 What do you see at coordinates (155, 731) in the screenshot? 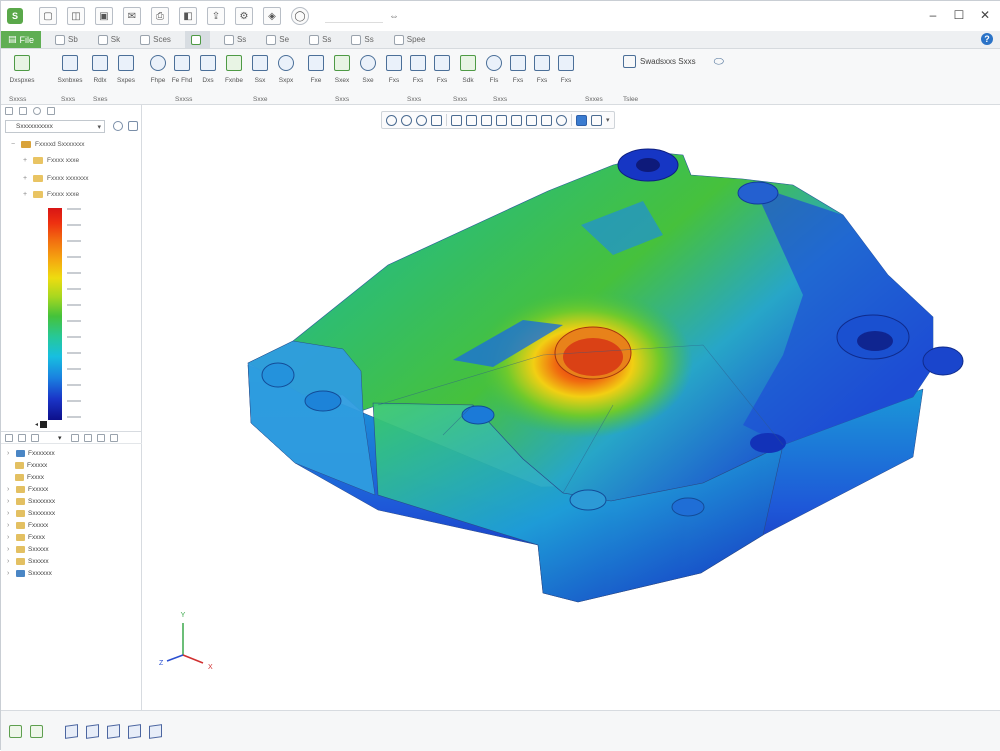
I see `view-back-icon` at bounding box center [155, 731].